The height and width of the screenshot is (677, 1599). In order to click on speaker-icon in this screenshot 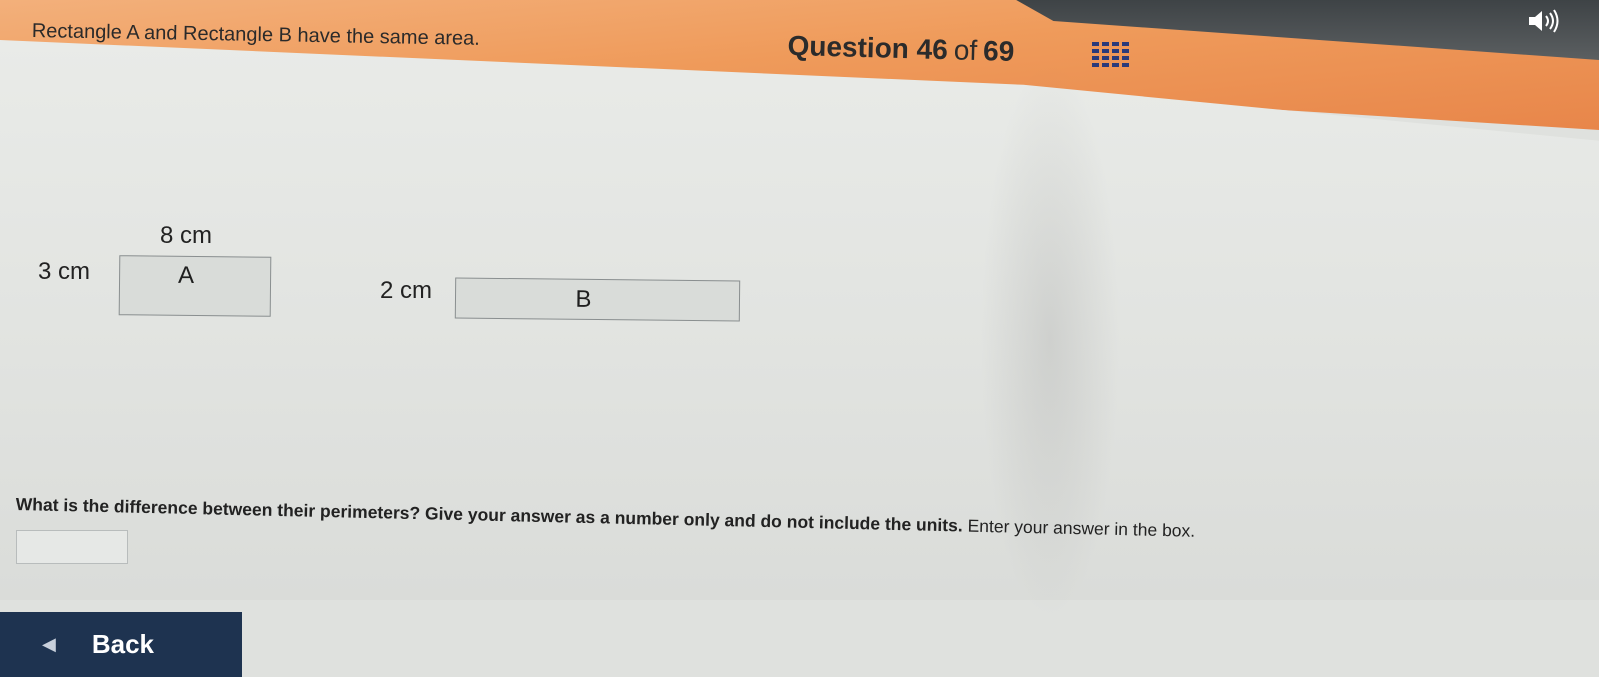, I will do `click(1544, 21)`.